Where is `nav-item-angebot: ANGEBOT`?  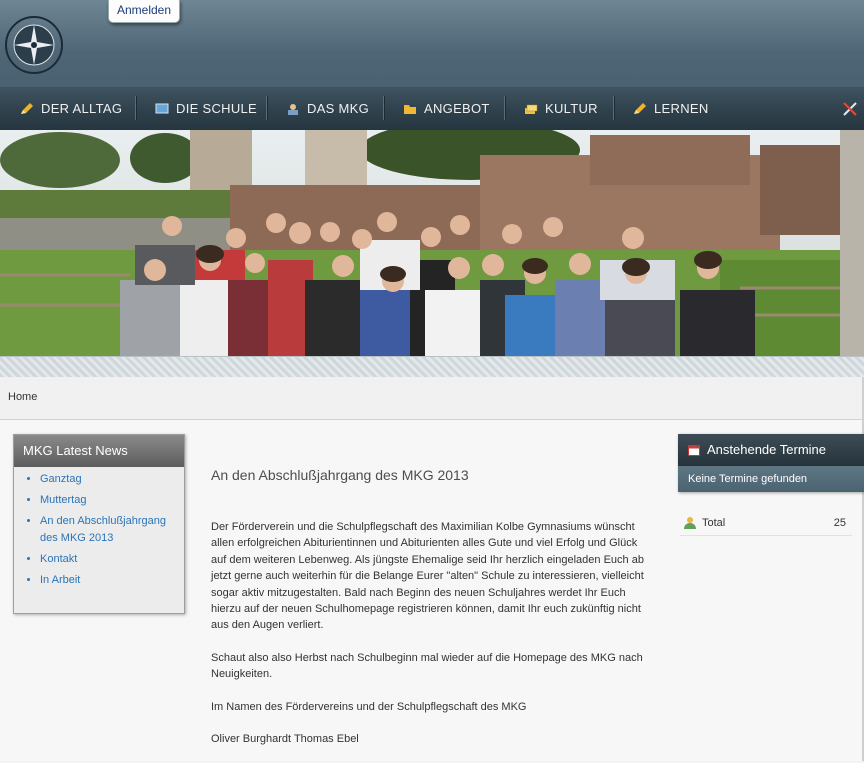 nav-item-angebot: ANGEBOT is located at coordinates (446, 108).